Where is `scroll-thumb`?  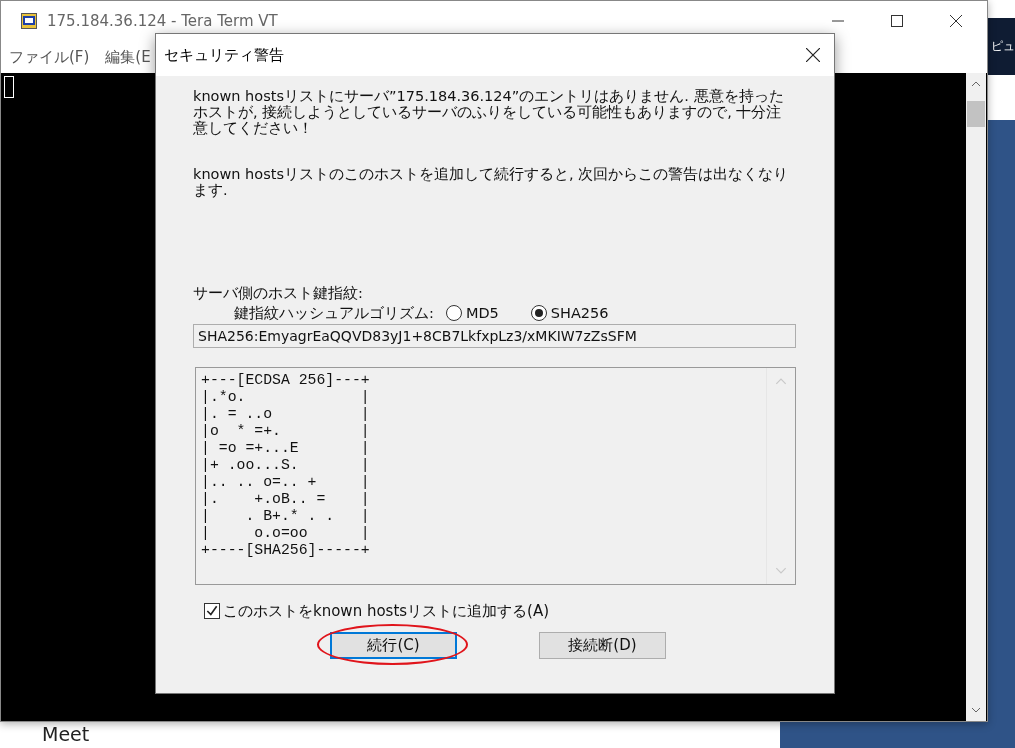
scroll-thumb is located at coordinates (976, 114).